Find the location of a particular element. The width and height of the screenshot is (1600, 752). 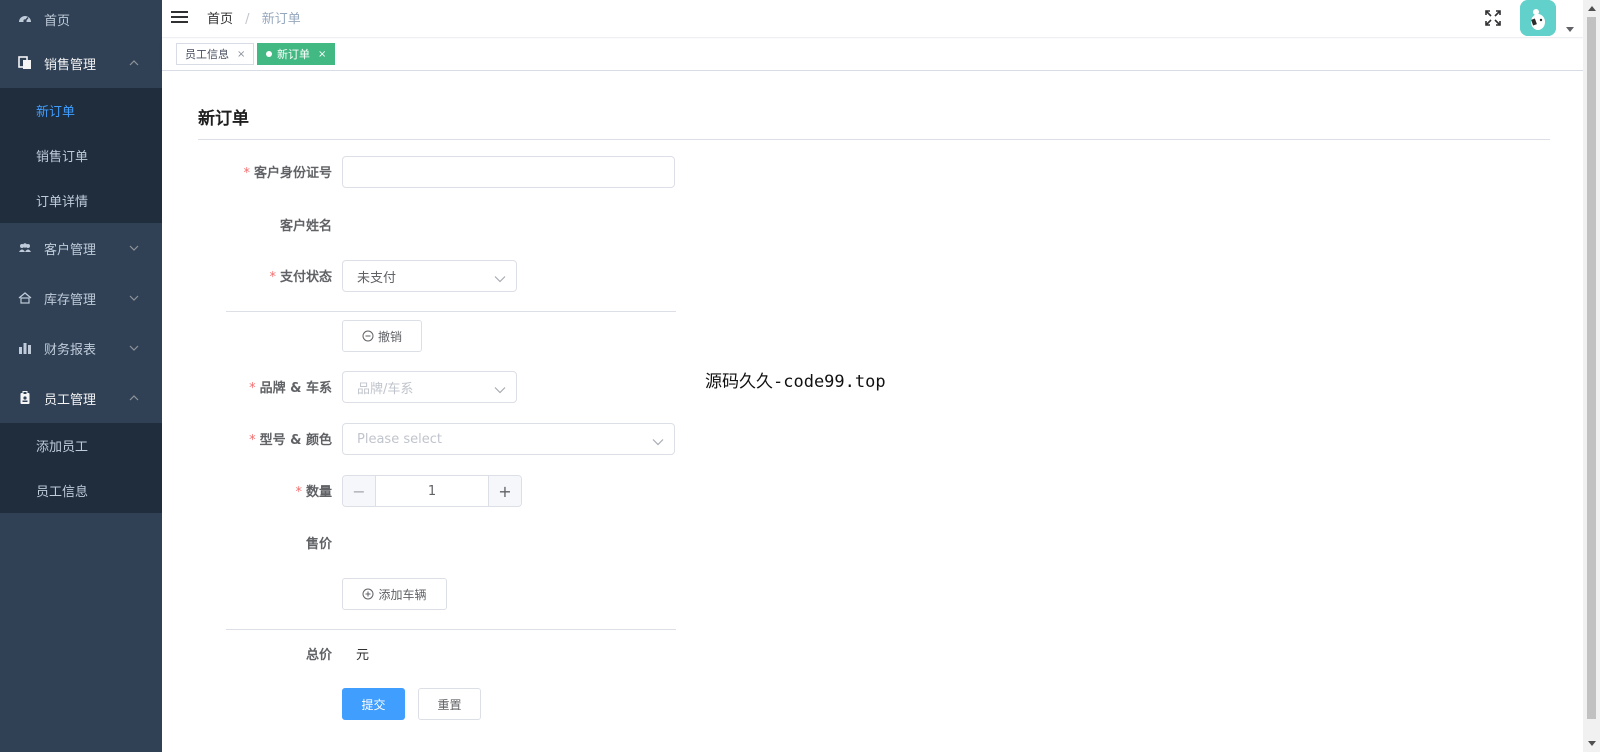

brand-series-placeholder: 品牌/车系 is located at coordinates (385, 389).